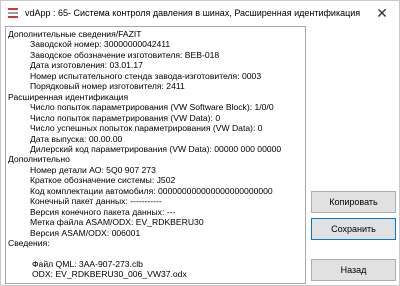 The image size is (400, 286). I want to click on info-line: Порядковый номер изготовителя: 2411, so click(107, 86).